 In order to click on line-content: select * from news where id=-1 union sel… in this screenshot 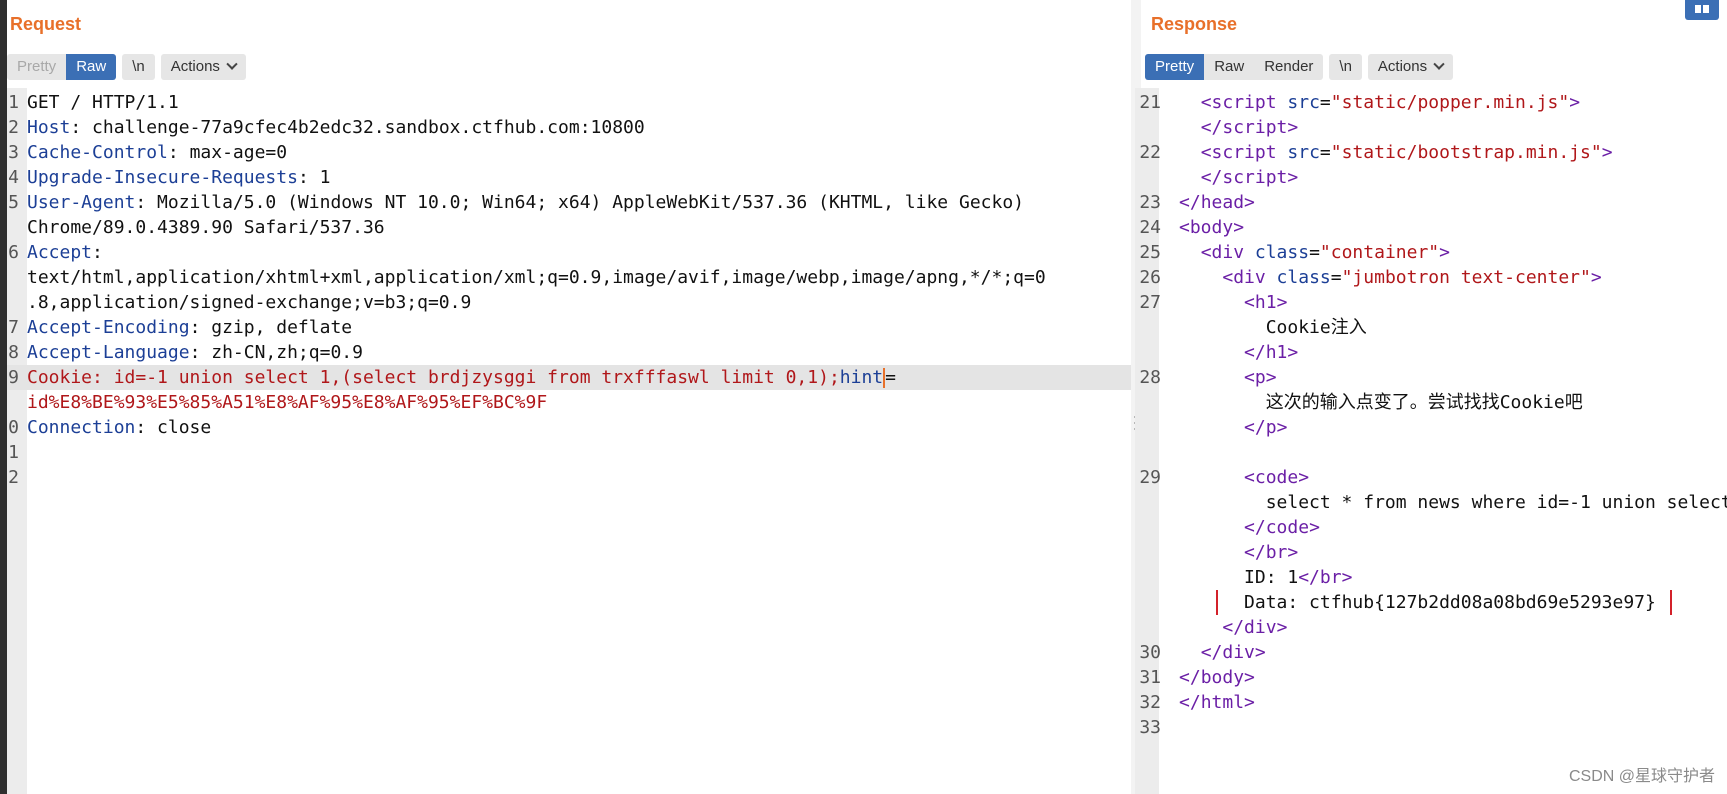, I will do `click(1496, 502)`.